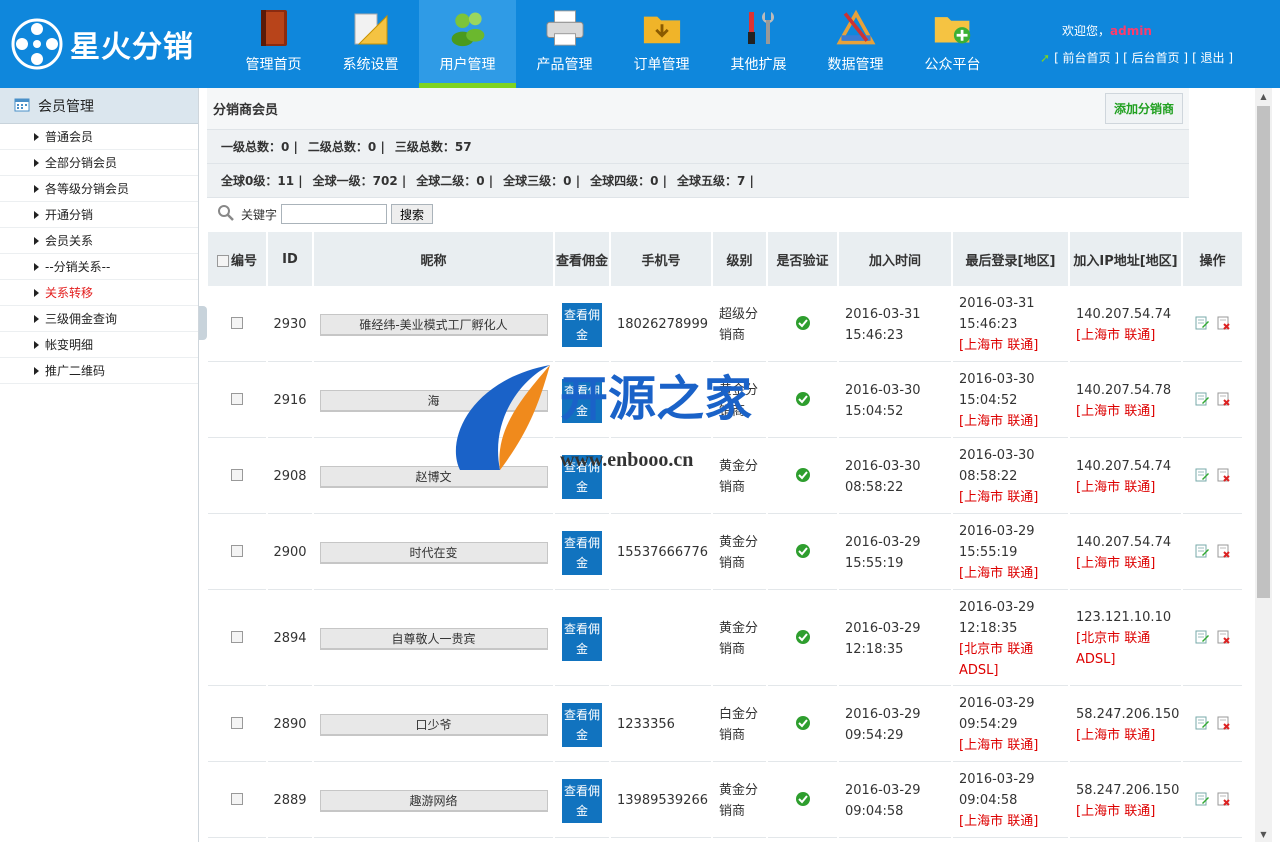 The image size is (1280, 842). I want to click on brand-name: 星火分销, so click(132, 47).